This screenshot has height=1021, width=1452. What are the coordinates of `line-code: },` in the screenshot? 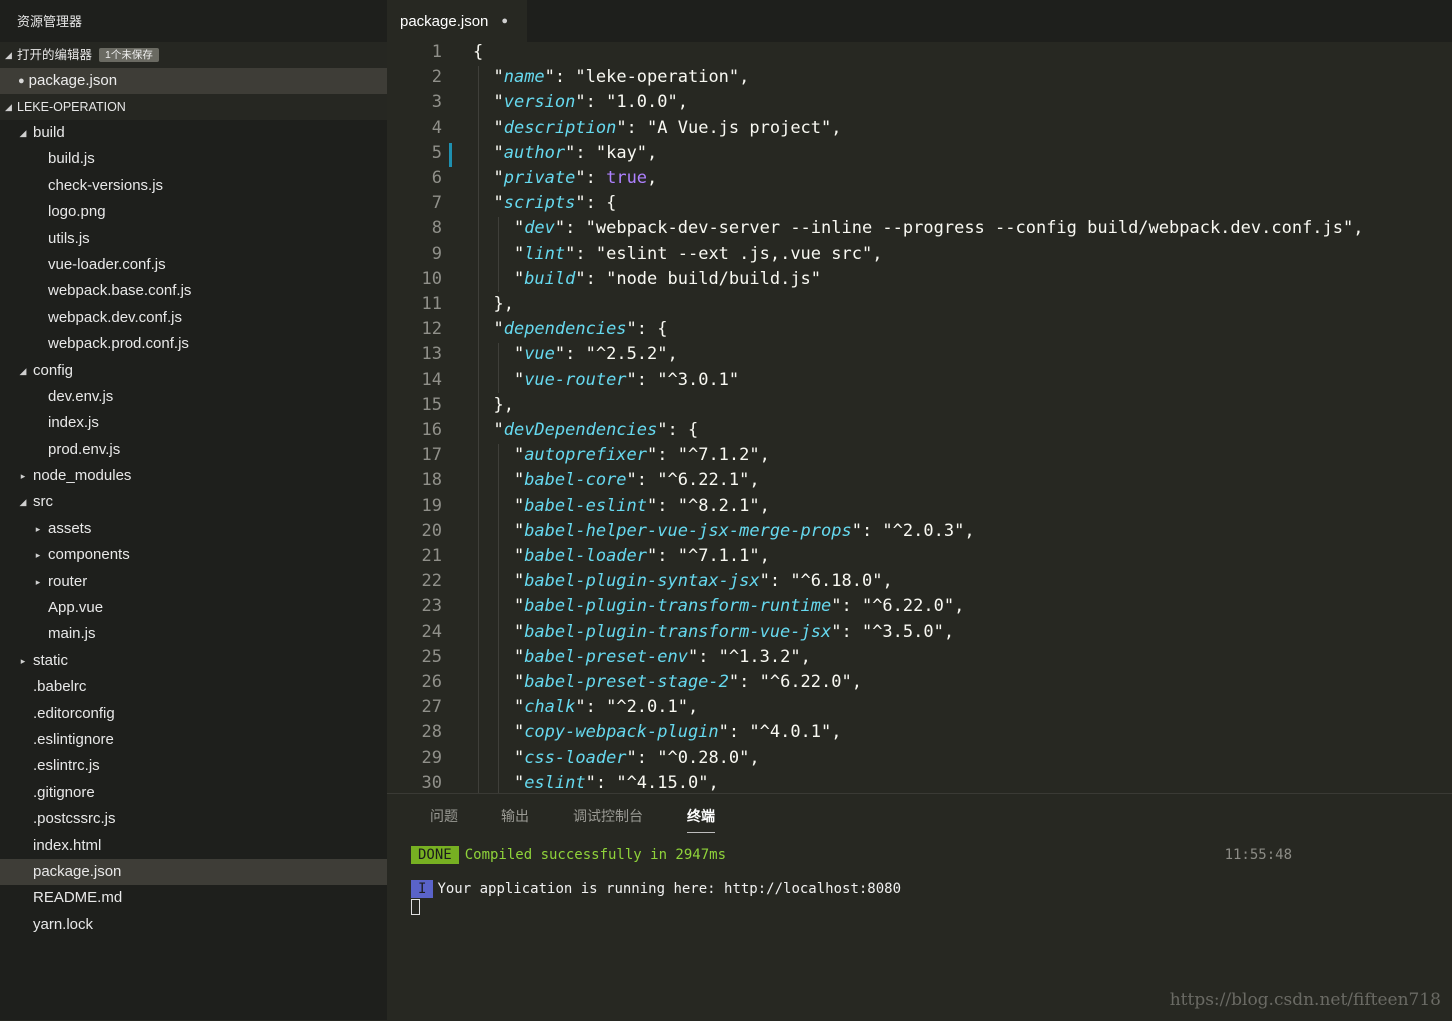 It's located at (493, 304).